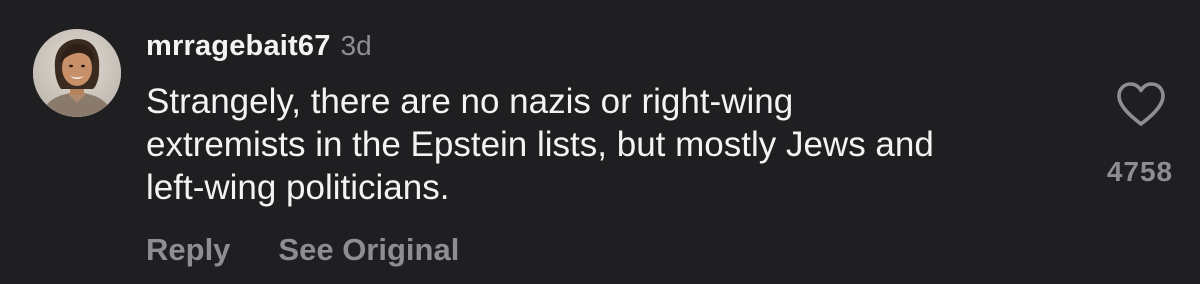 This screenshot has width=1200, height=284. I want to click on comment-header: mrragebait67 3d, so click(259, 50).